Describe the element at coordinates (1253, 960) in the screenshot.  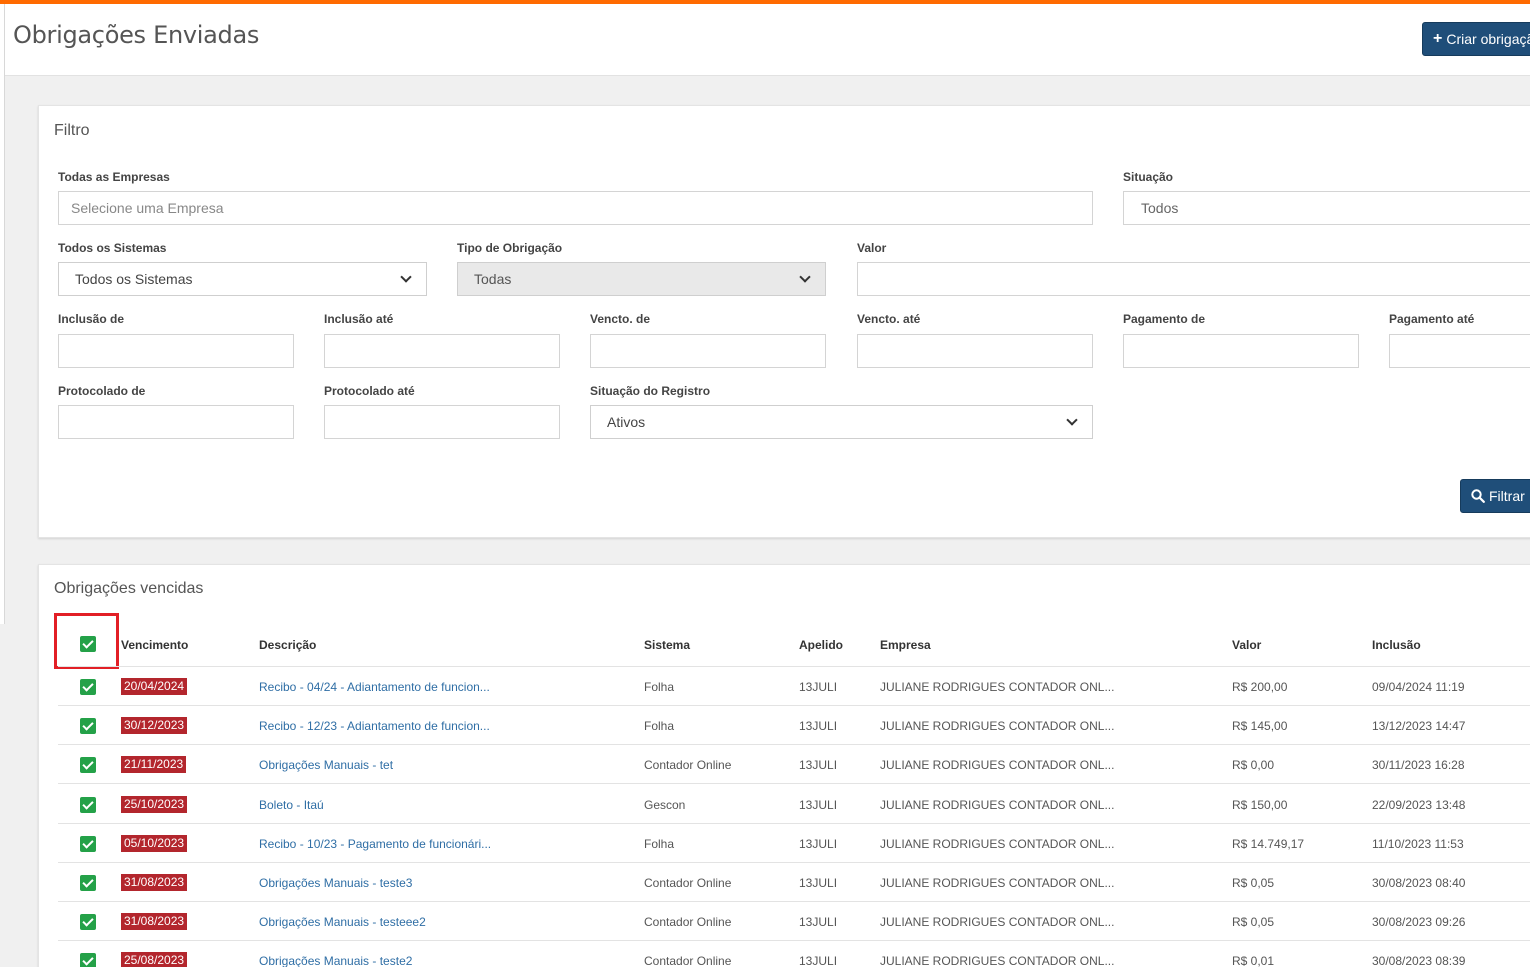
I see `row-valor: R$ 0,01` at that location.